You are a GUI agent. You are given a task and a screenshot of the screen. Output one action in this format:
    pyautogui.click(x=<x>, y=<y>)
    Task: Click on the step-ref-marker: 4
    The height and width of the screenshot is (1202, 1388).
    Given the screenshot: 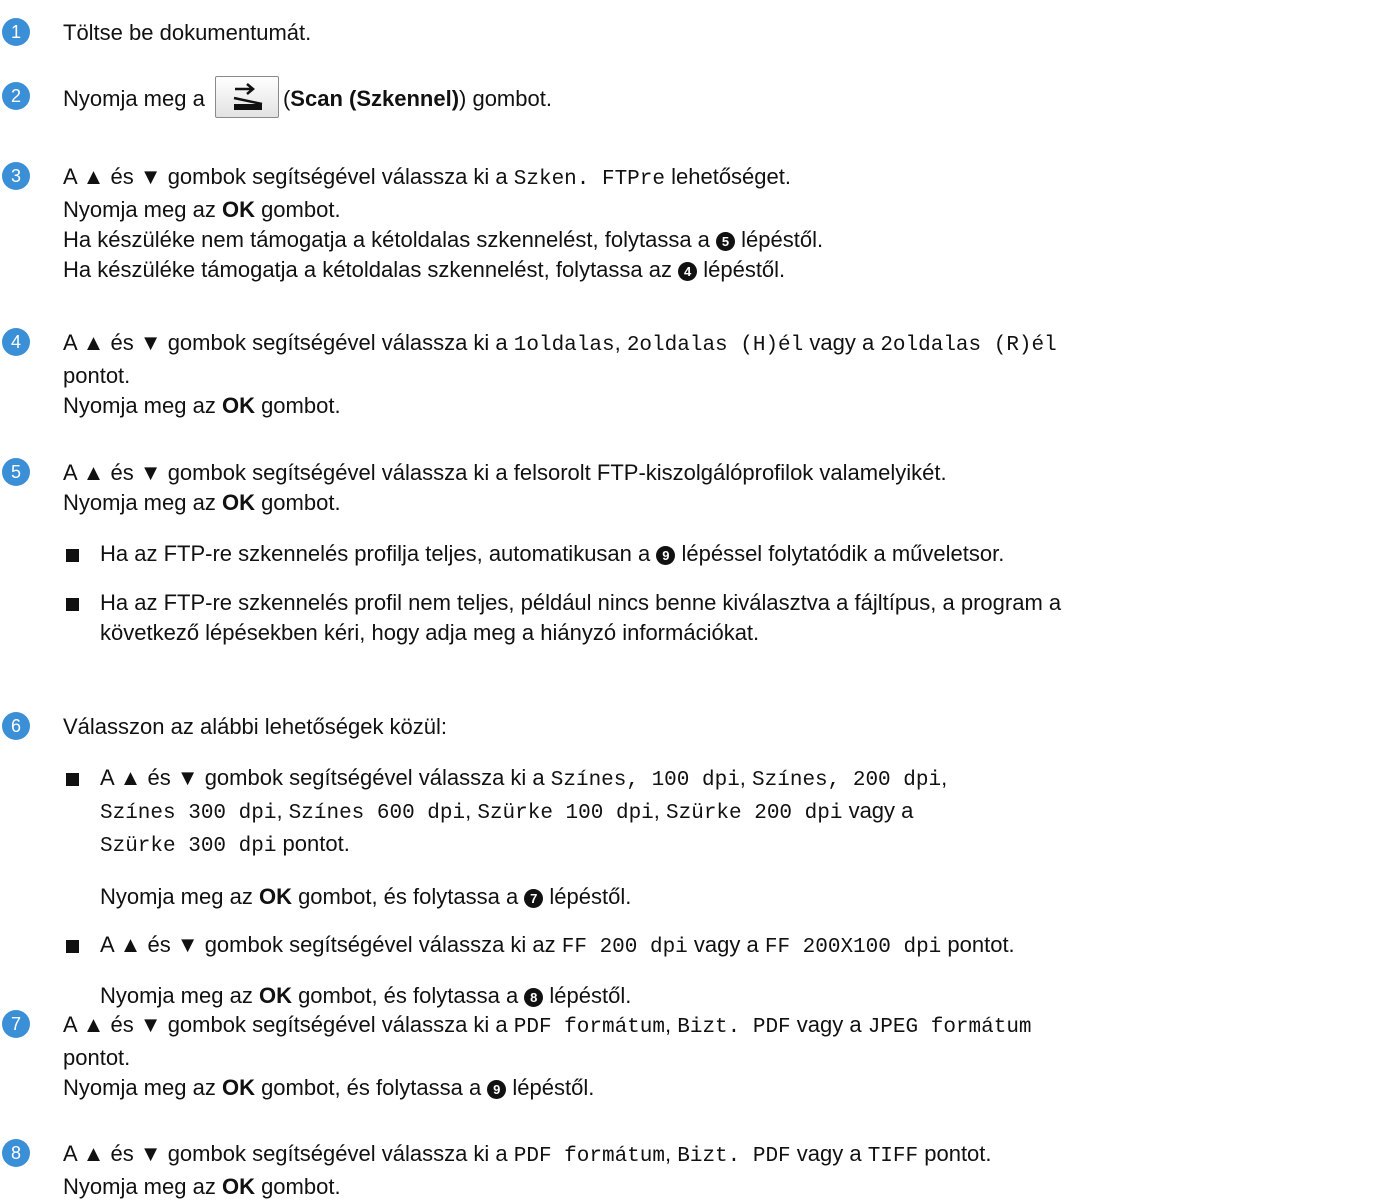 What is the action you would take?
    pyautogui.click(x=688, y=271)
    